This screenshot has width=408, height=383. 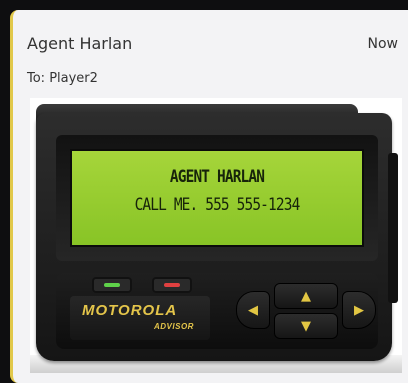 I want to click on green-led-icon, so click(x=112, y=285).